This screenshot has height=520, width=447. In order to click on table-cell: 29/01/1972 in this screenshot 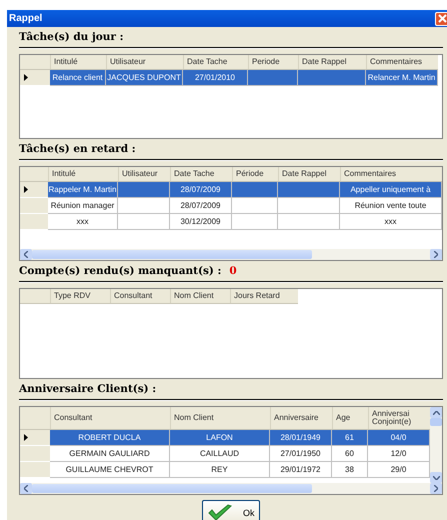, I will do `click(301, 470)`.